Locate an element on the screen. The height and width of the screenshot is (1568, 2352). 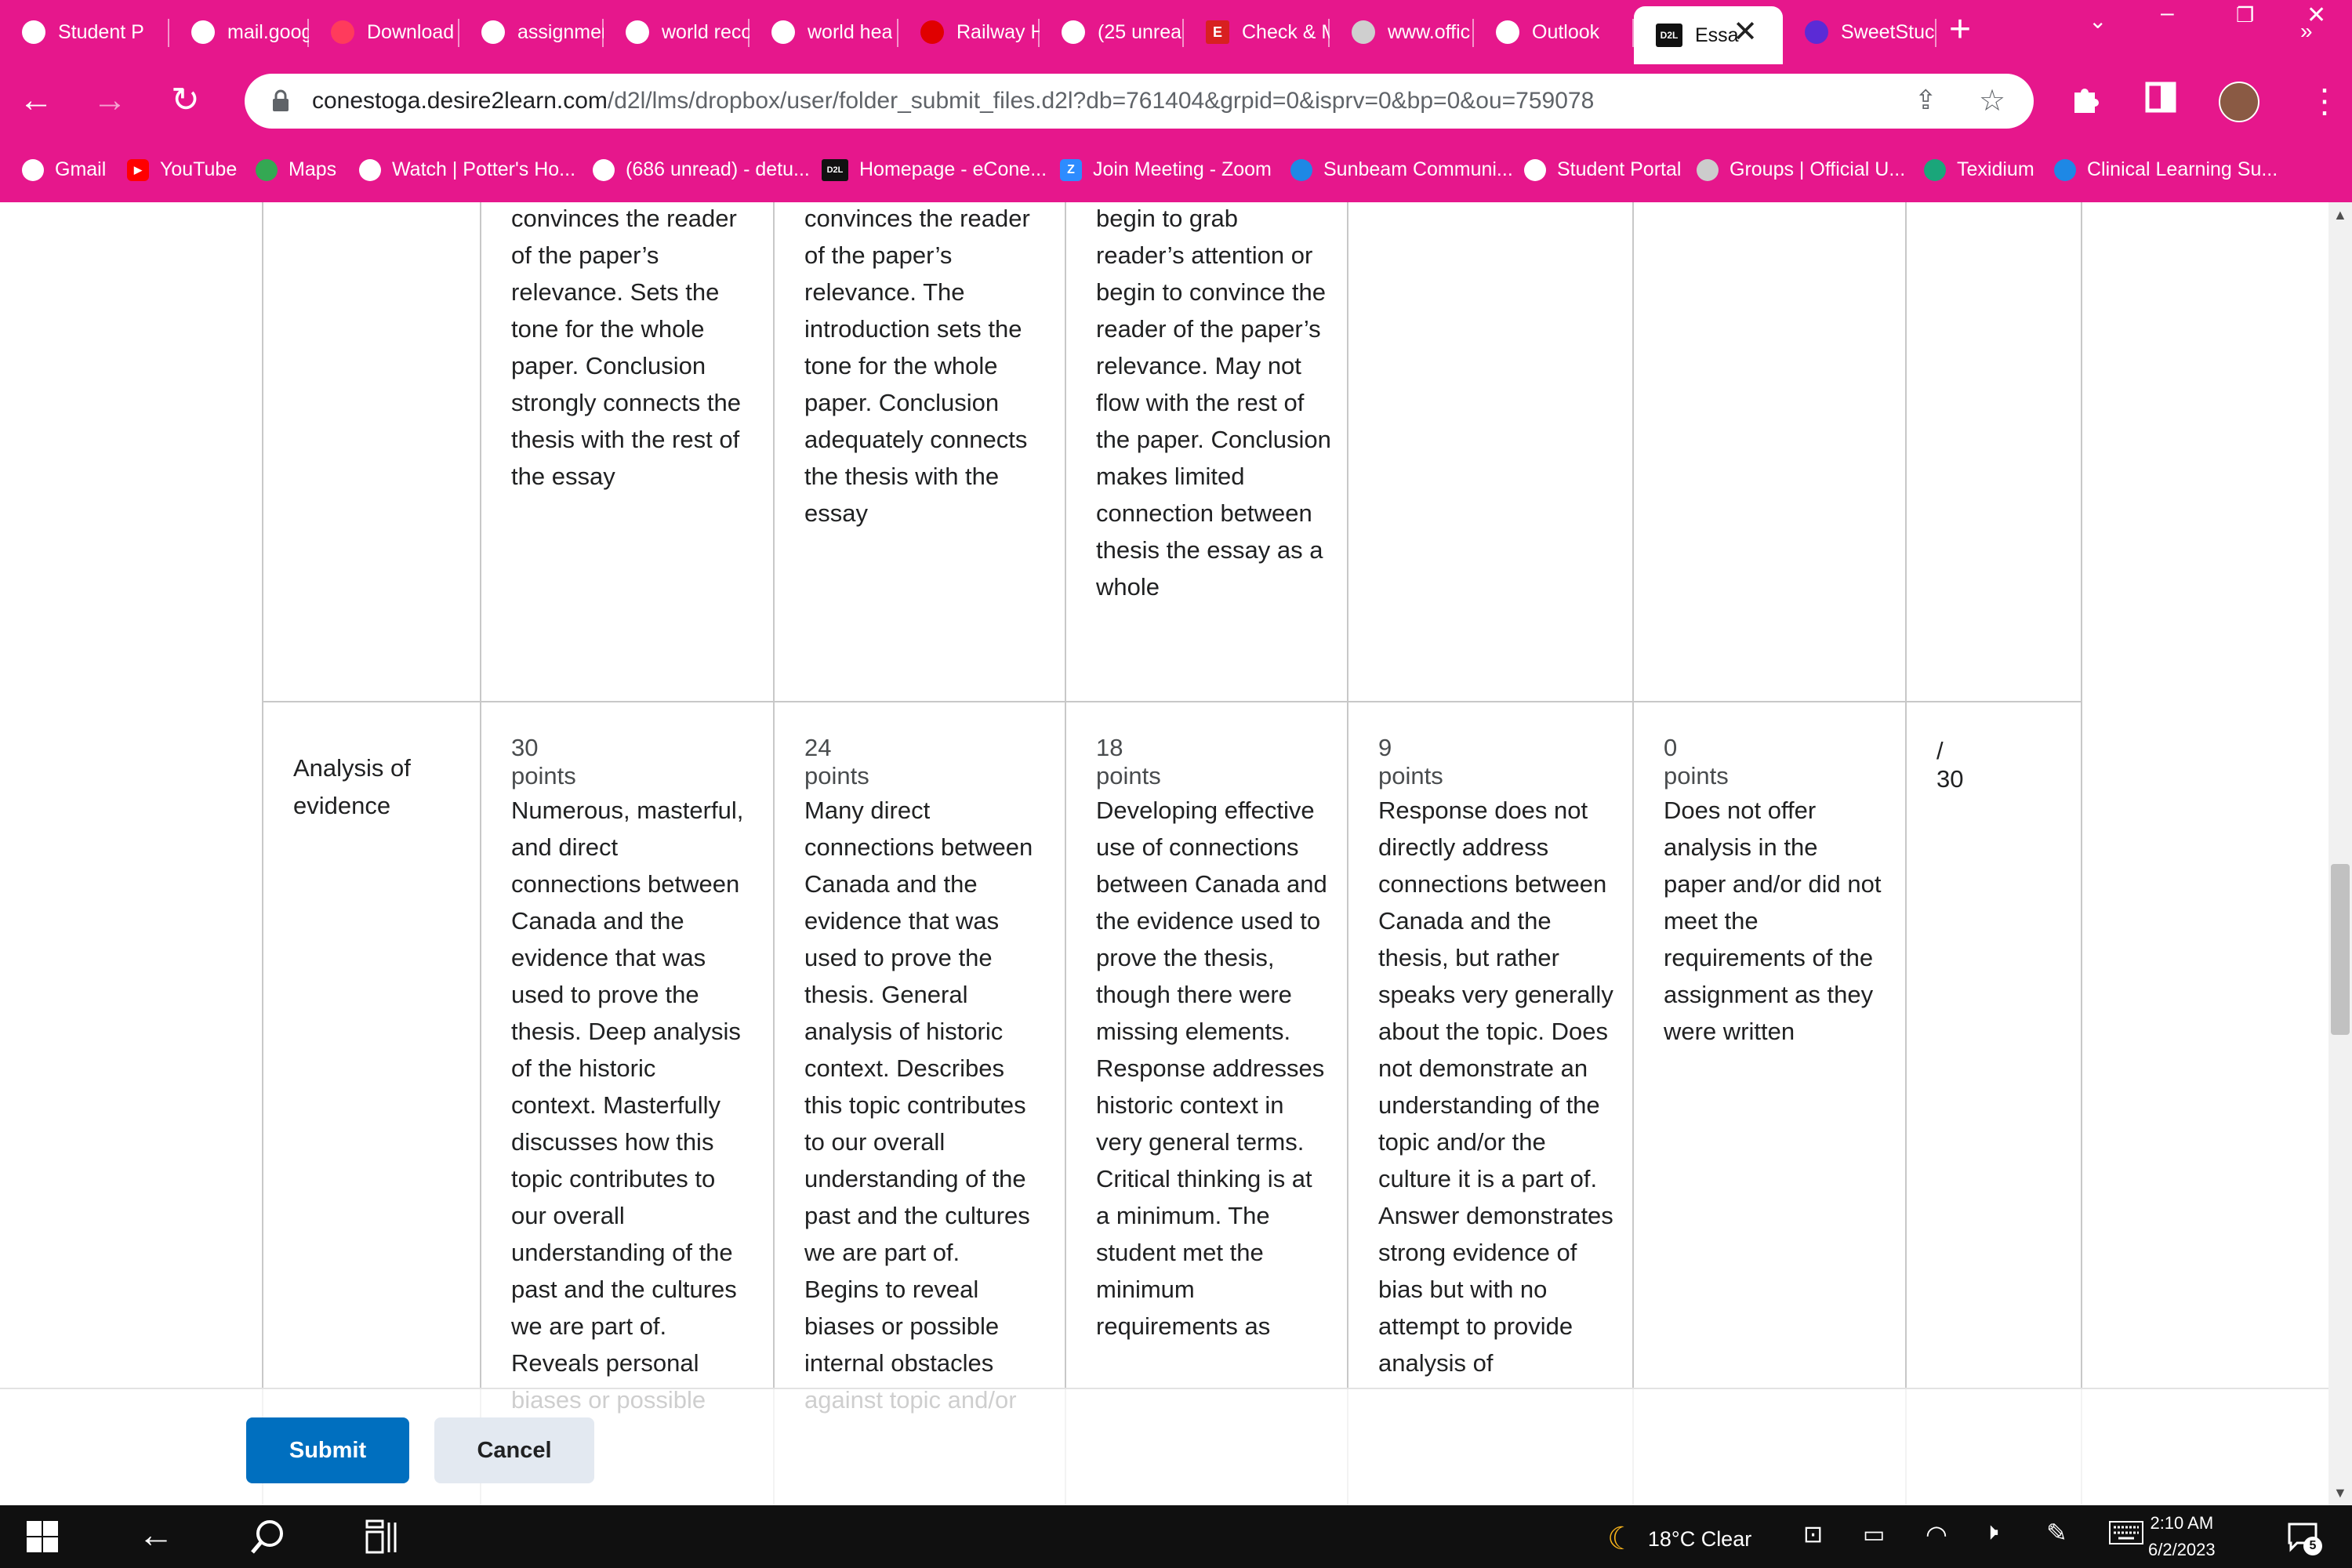
meet-now-icon: ⊡ is located at coordinates (1813, 1534).